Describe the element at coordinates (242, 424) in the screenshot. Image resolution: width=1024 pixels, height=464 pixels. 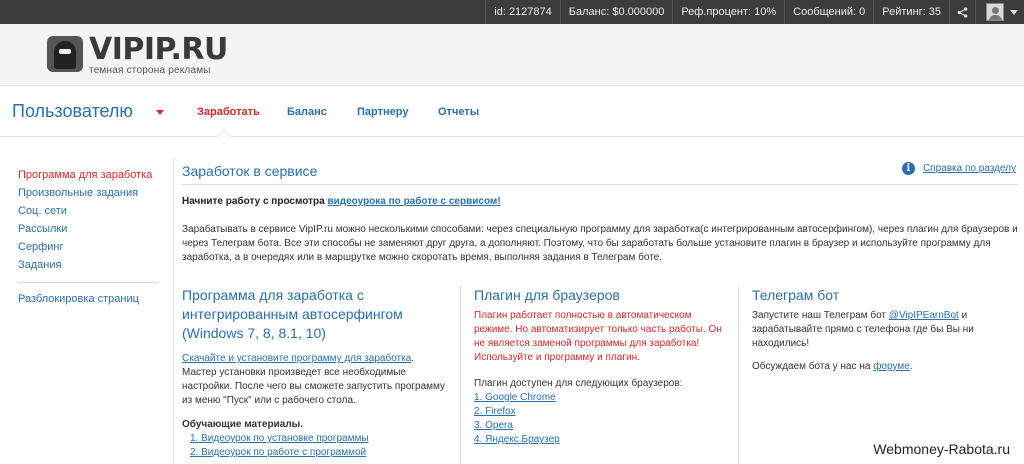
I see `materials-title: Обучающие материалы.` at that location.